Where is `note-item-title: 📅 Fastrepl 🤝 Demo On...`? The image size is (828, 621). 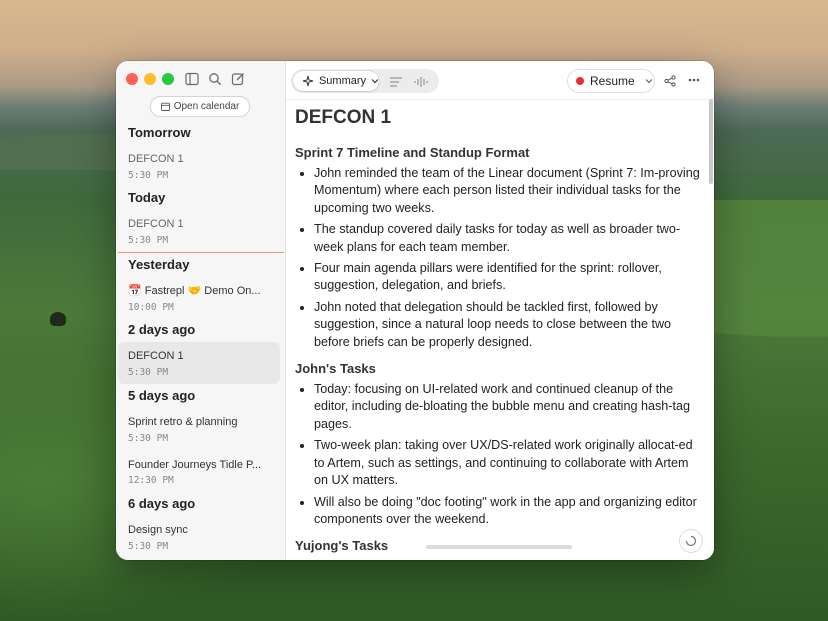 note-item-title: 📅 Fastrepl 🤝 Demo On... is located at coordinates (203, 290).